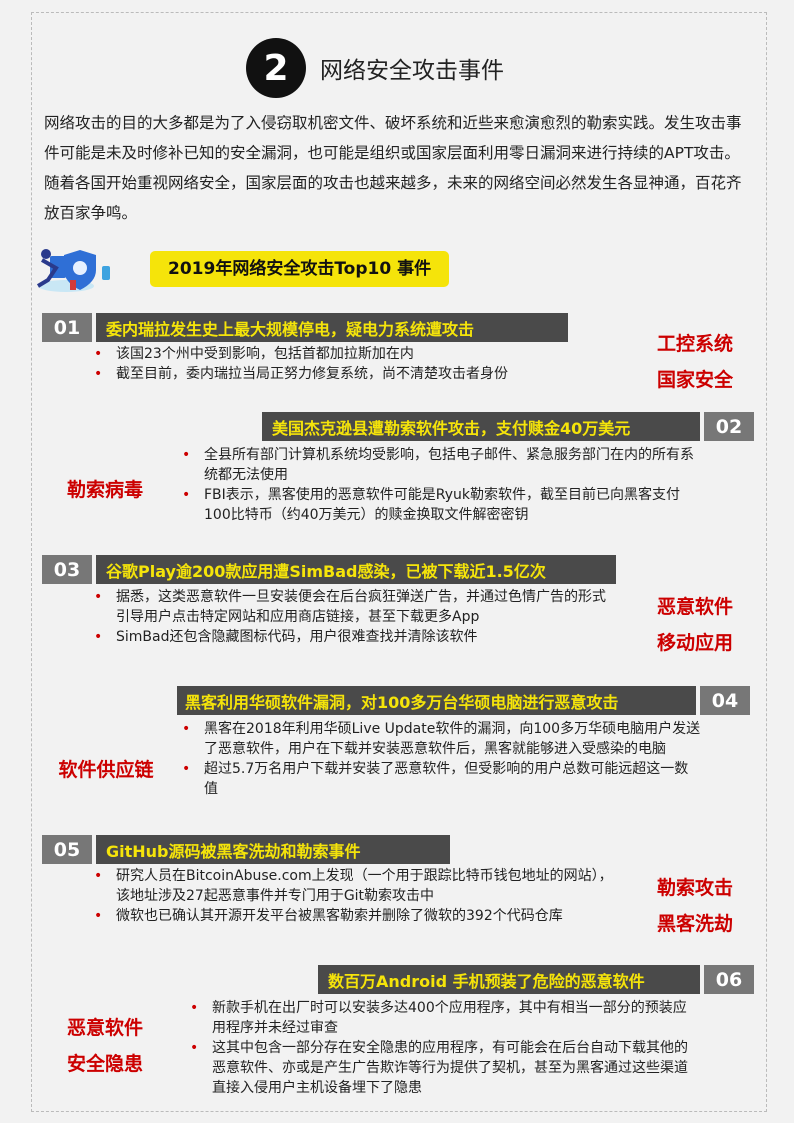 This screenshot has height=1123, width=794. Describe the element at coordinates (436, 700) in the screenshot. I see `event-title: 黑客利用华硕软件漏洞，对100多万台华硕电脑进行恶意攻击` at that location.